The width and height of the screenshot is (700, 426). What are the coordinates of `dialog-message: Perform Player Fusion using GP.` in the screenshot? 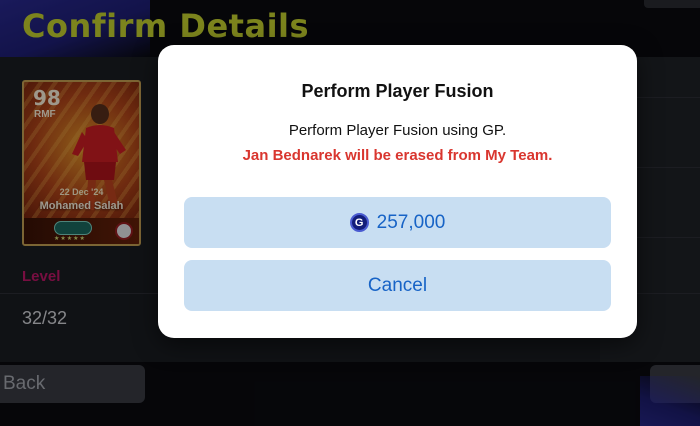 It's located at (397, 130).